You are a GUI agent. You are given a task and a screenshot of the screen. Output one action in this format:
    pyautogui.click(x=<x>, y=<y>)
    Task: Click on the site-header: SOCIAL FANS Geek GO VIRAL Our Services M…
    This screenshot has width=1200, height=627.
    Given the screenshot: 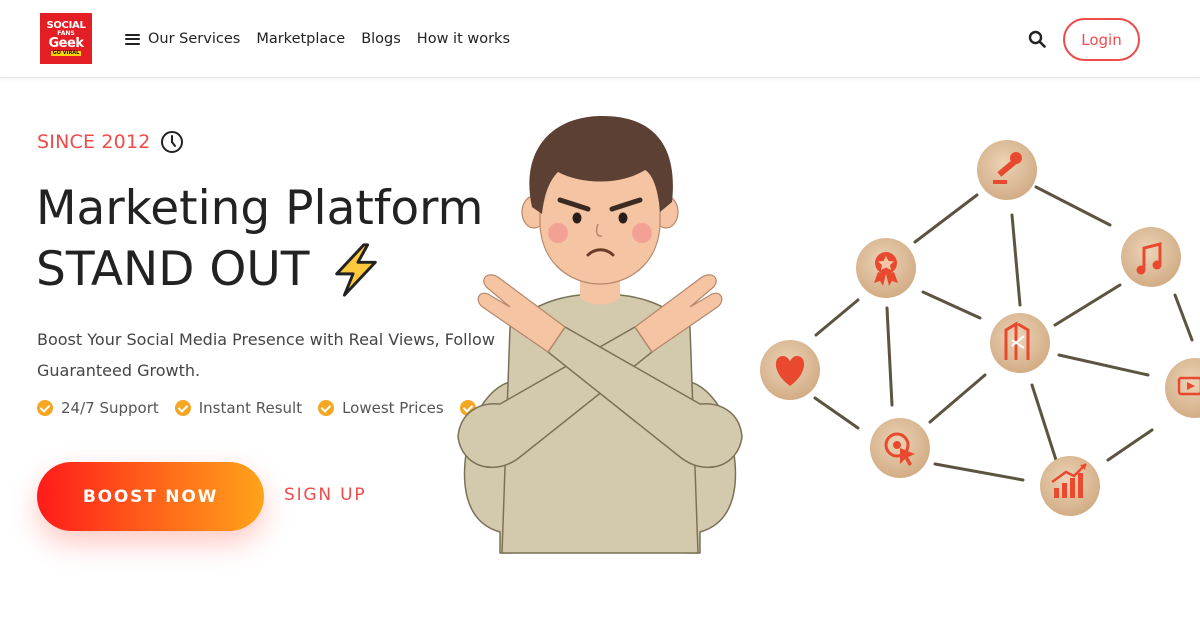 What is the action you would take?
    pyautogui.click(x=600, y=39)
    